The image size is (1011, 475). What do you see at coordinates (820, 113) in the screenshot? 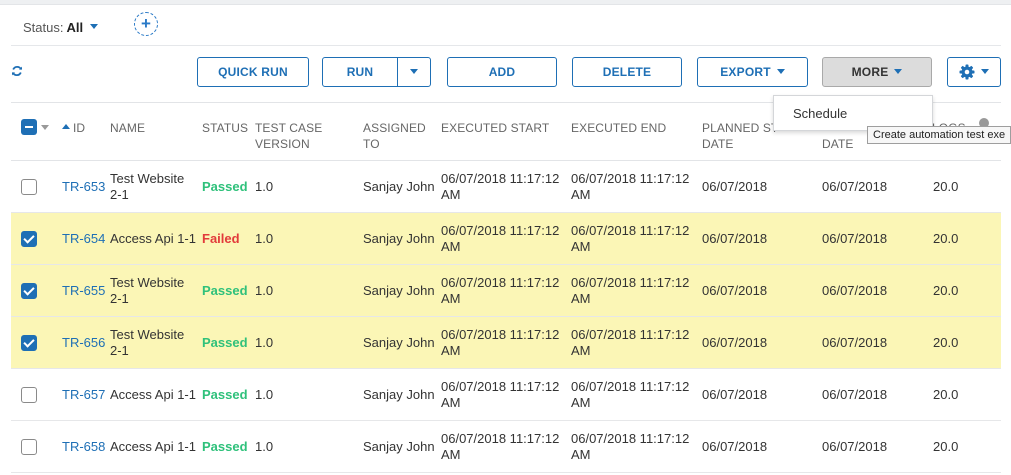
I see `menu-item-schedule: Schedule` at bounding box center [820, 113].